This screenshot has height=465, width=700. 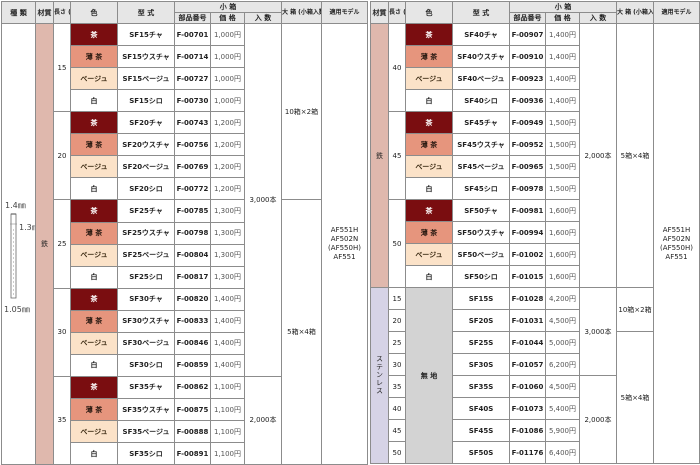 I want to click on part-number-cell: F-00936, so click(x=527, y=100).